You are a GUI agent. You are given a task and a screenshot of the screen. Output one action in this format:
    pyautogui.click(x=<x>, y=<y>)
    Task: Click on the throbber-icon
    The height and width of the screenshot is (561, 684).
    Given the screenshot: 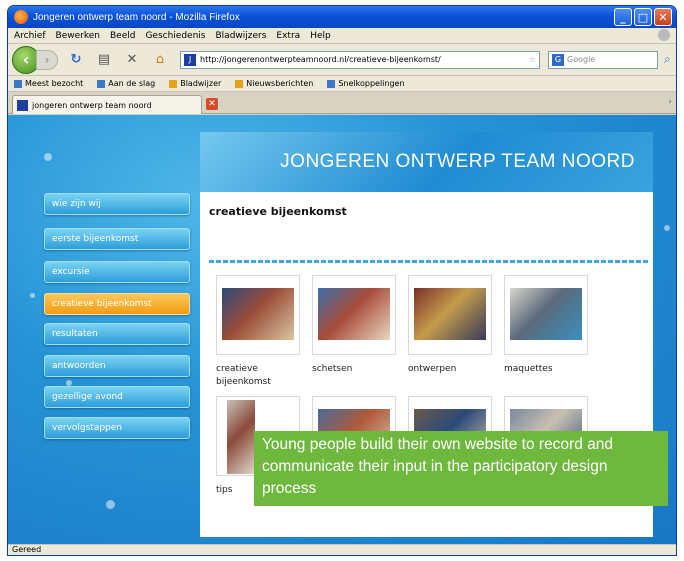 What is the action you would take?
    pyautogui.click(x=664, y=35)
    